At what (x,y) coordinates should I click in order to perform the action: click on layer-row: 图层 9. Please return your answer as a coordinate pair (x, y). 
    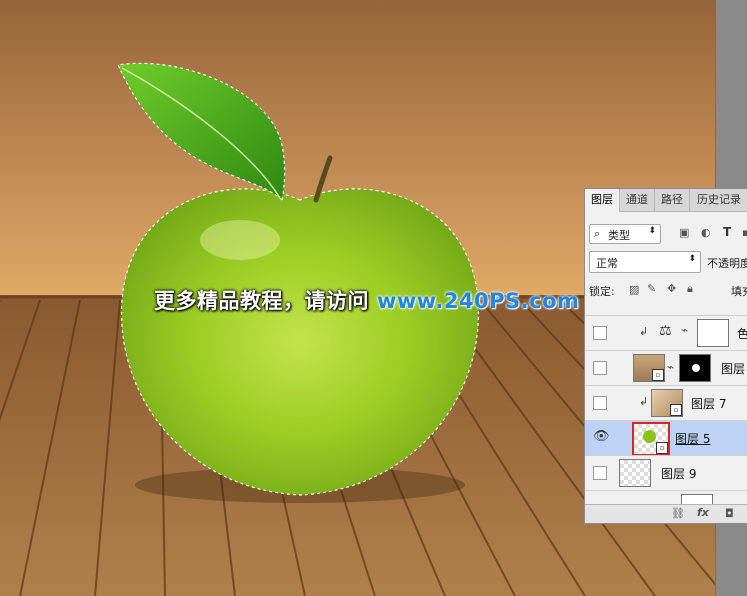
    Looking at the image, I should click on (666, 472).